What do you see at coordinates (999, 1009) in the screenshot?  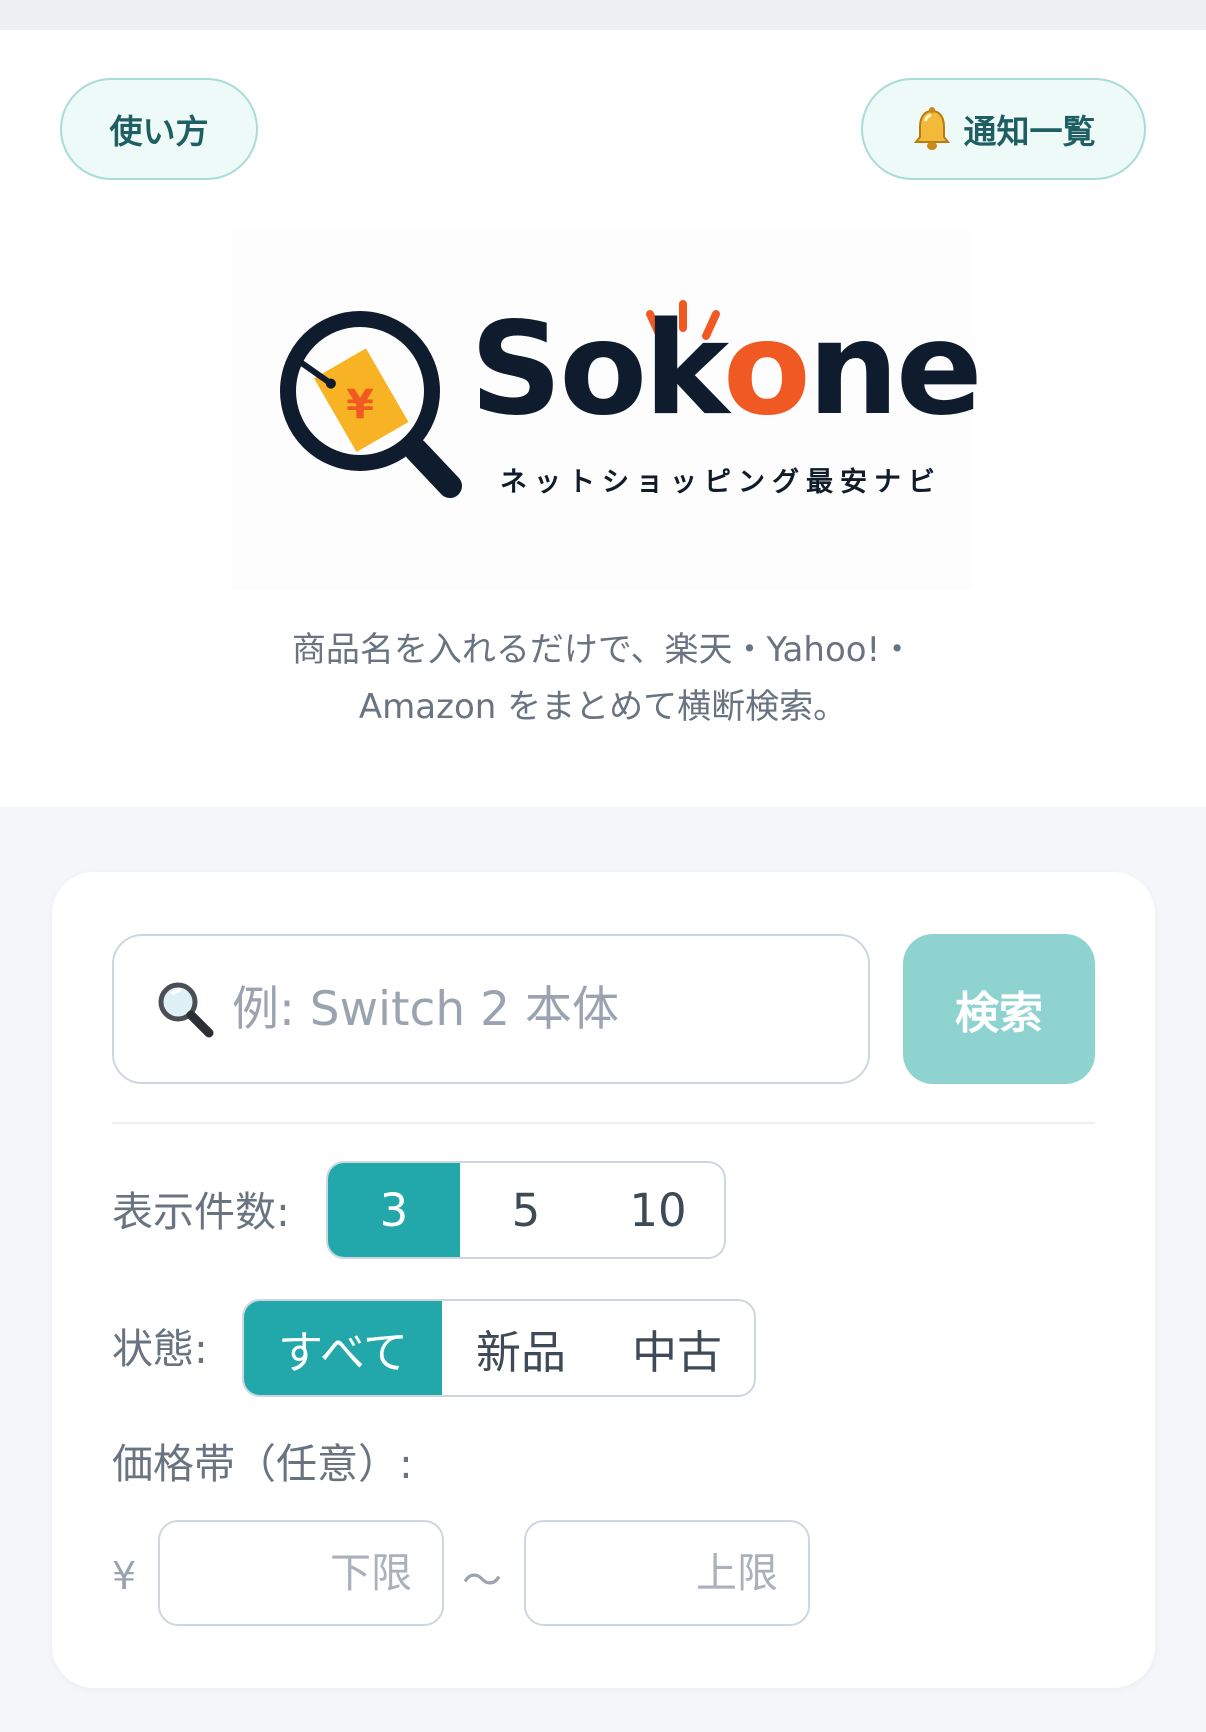 I see `search-button: 検索` at bounding box center [999, 1009].